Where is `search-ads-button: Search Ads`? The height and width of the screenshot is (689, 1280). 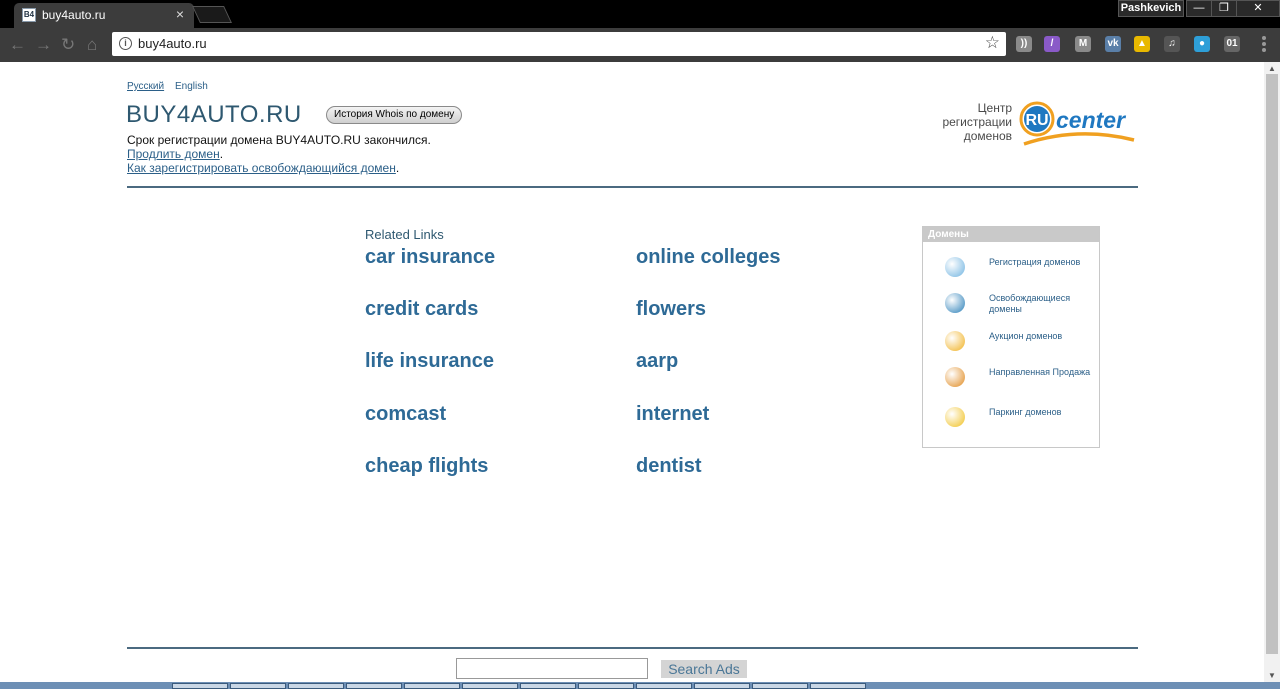 search-ads-button: Search Ads is located at coordinates (704, 669).